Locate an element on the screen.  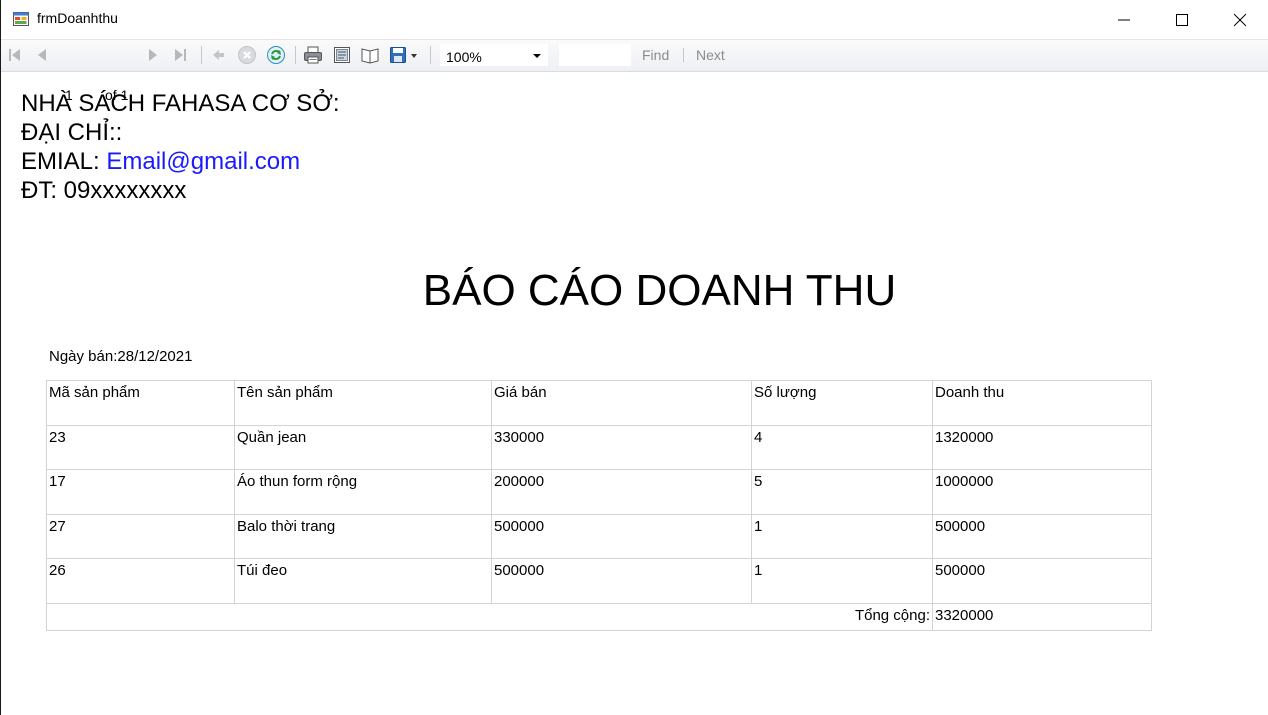
email-line: EMIAL: Email@gmail.com is located at coordinates (160, 161).